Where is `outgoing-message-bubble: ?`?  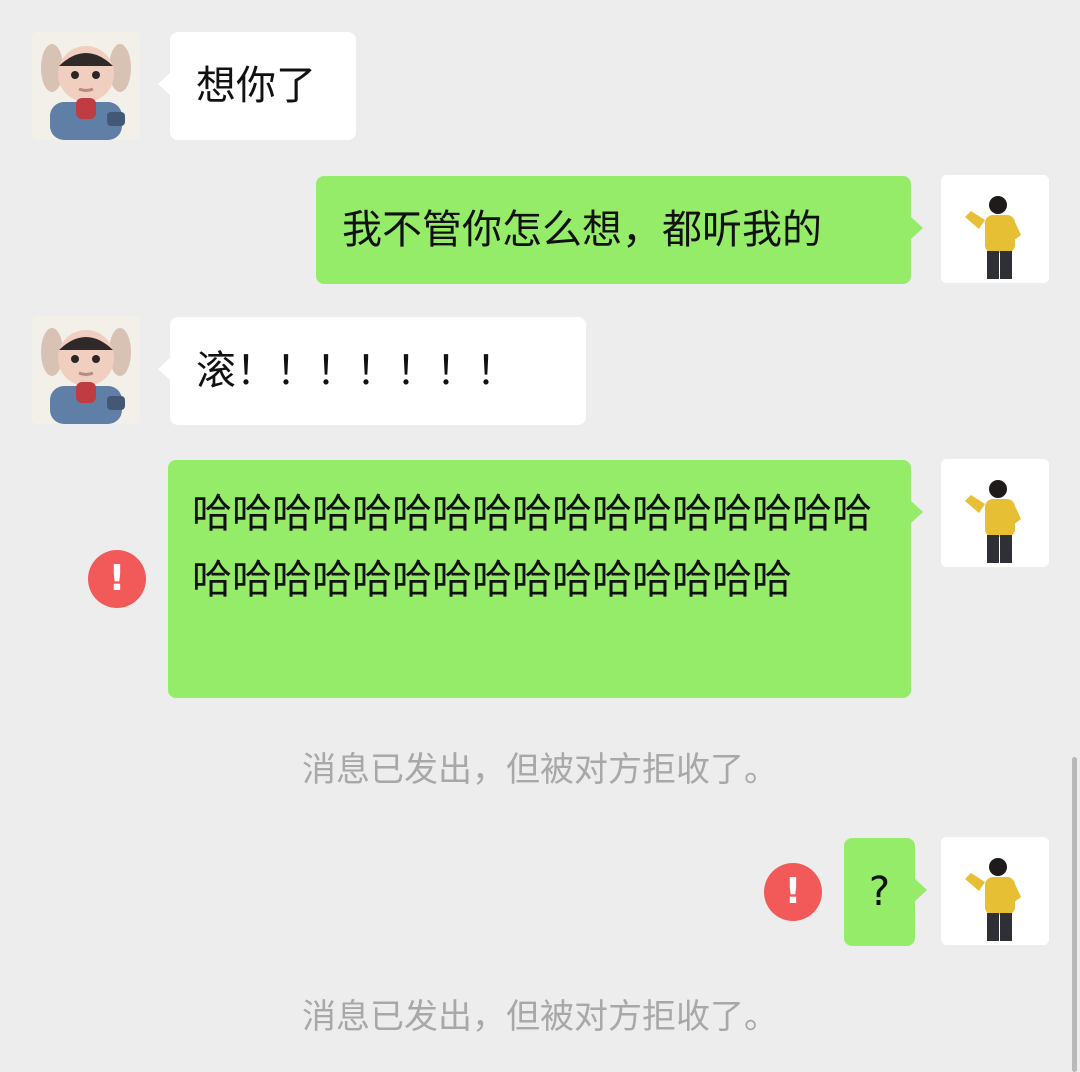 outgoing-message-bubble: ? is located at coordinates (885, 892).